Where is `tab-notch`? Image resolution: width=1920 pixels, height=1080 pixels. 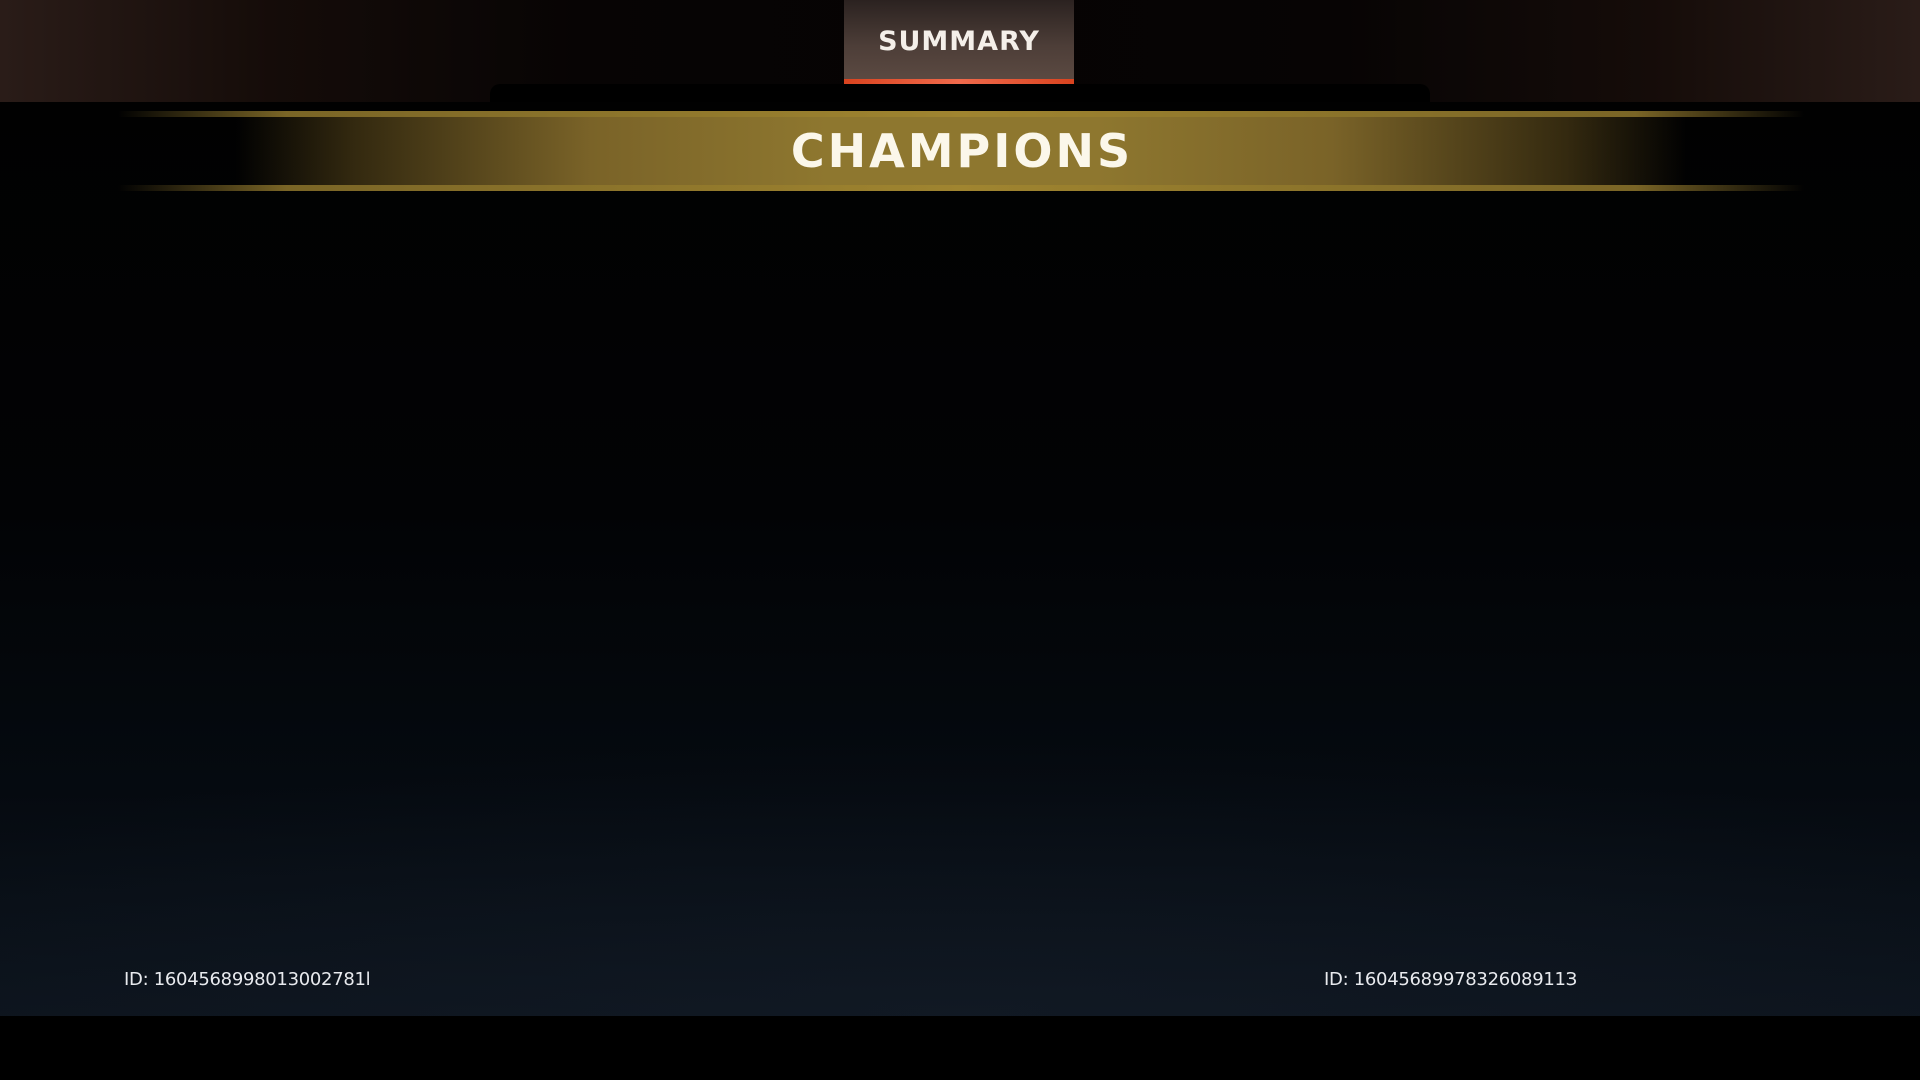 tab-notch is located at coordinates (960, 93).